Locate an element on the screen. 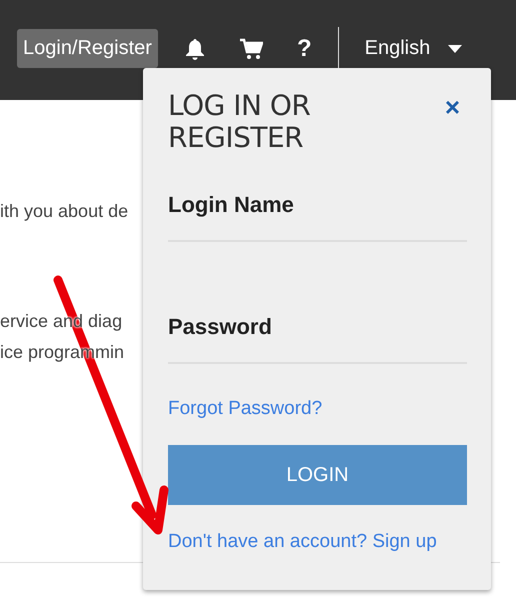 The image size is (516, 604). sign-up-link: Don't have an account? Sign up is located at coordinates (317, 542).